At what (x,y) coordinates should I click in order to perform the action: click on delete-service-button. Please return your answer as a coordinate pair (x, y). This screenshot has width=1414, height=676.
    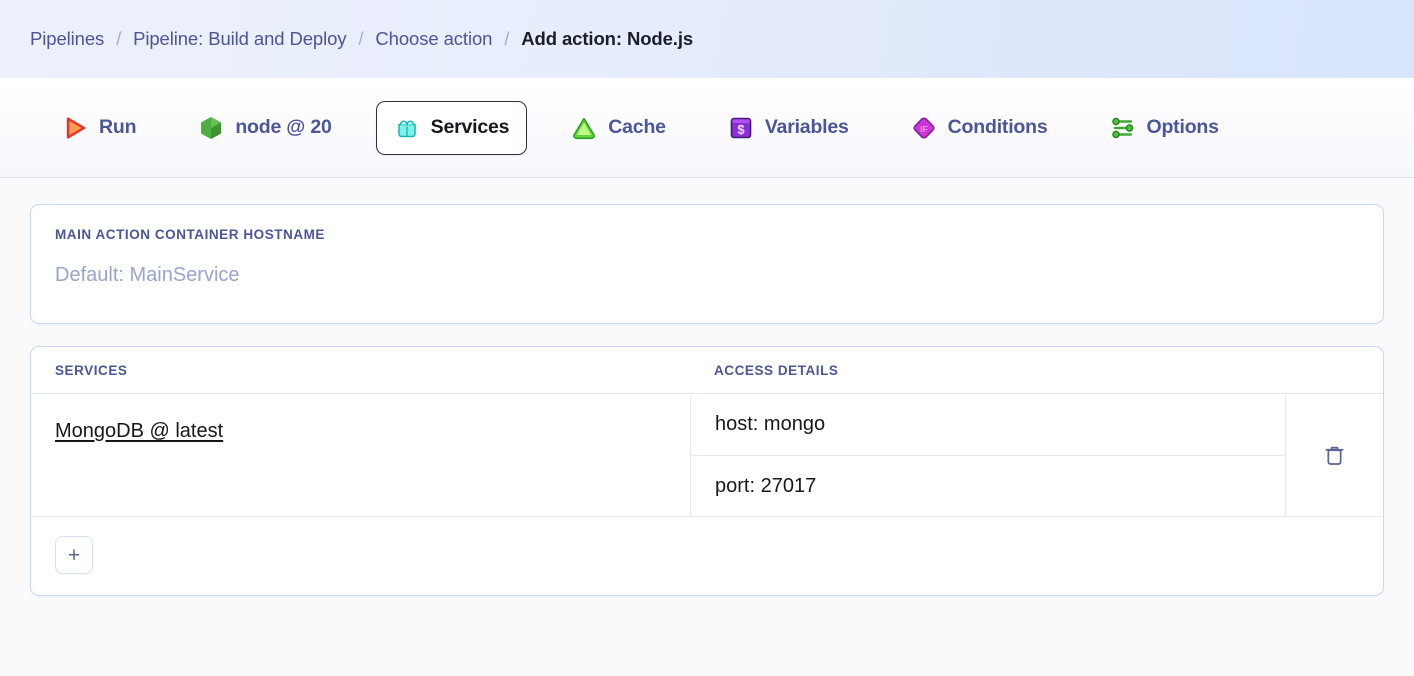
    Looking at the image, I should click on (1334, 455).